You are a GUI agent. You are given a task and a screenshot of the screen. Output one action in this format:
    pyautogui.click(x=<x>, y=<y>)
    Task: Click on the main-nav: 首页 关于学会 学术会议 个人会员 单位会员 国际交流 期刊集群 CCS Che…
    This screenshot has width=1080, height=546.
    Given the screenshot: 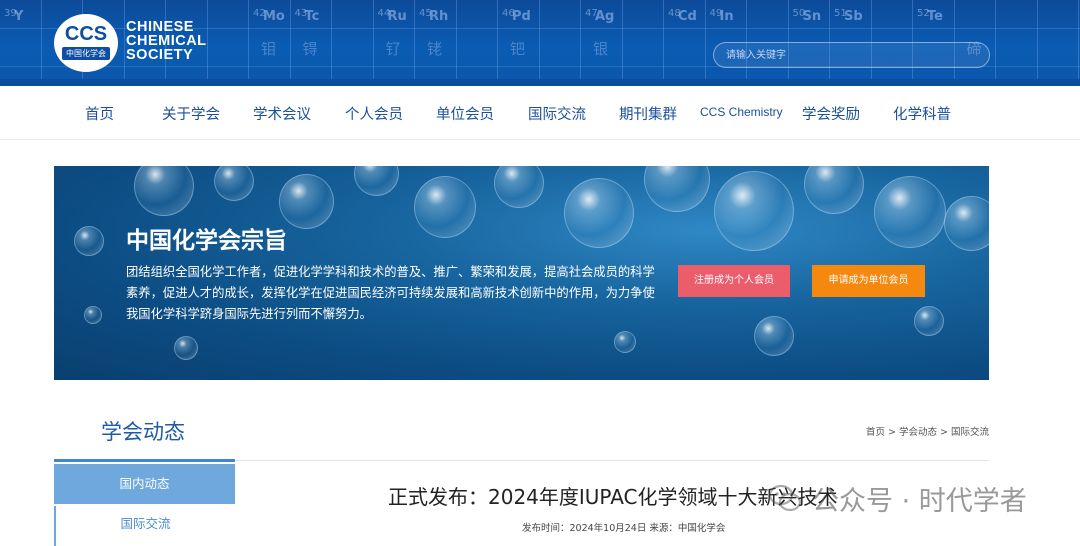 What is the action you would take?
    pyautogui.click(x=540, y=113)
    